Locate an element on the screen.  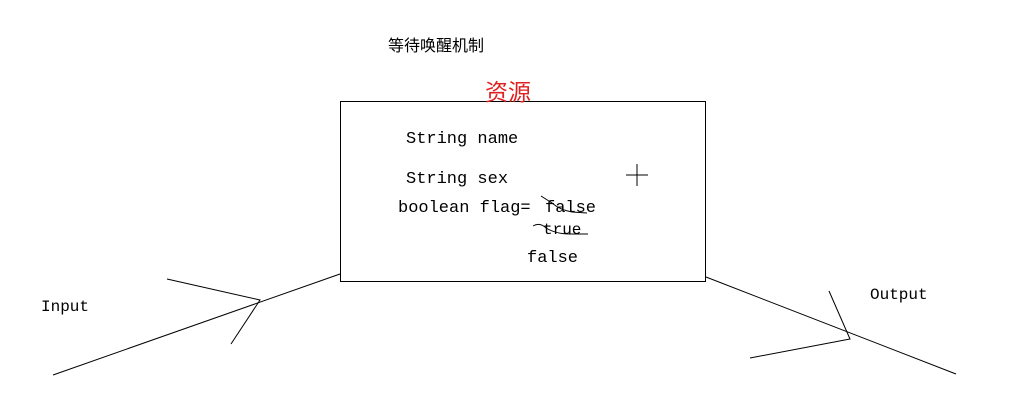
input-arrowhead is located at coordinates (213, 311).